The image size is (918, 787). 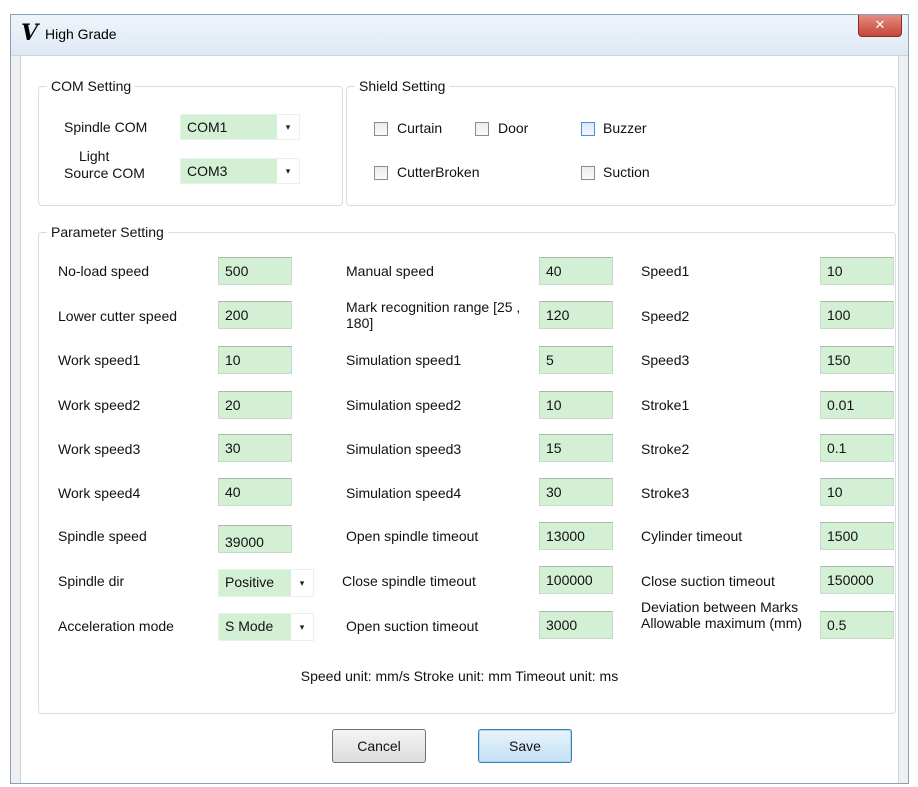 What do you see at coordinates (433, 315) in the screenshot?
I see `param-label: Mark recognition range [25 , 180]` at bounding box center [433, 315].